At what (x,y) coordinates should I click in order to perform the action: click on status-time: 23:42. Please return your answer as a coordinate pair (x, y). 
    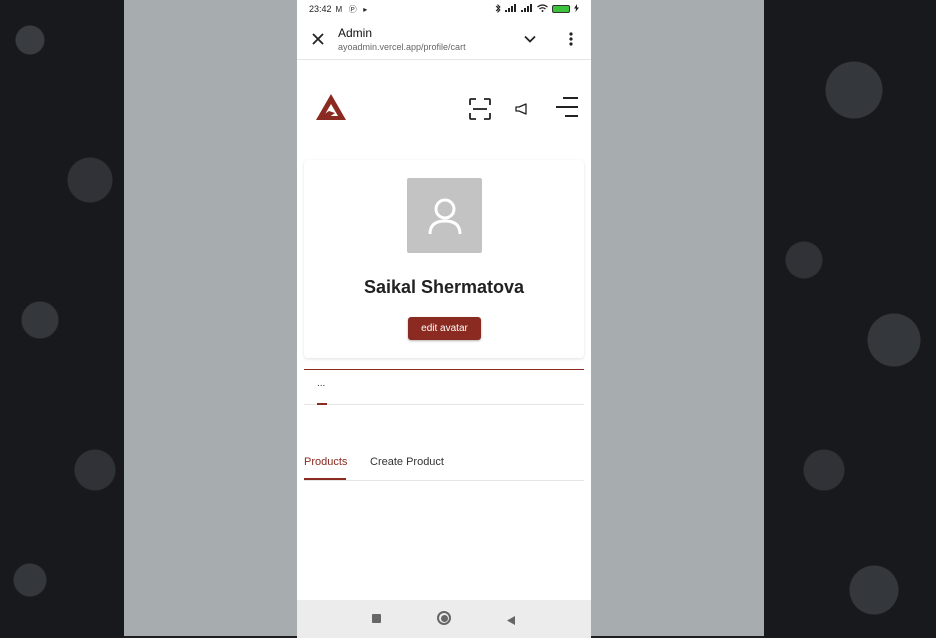
    Looking at the image, I should click on (320, 9).